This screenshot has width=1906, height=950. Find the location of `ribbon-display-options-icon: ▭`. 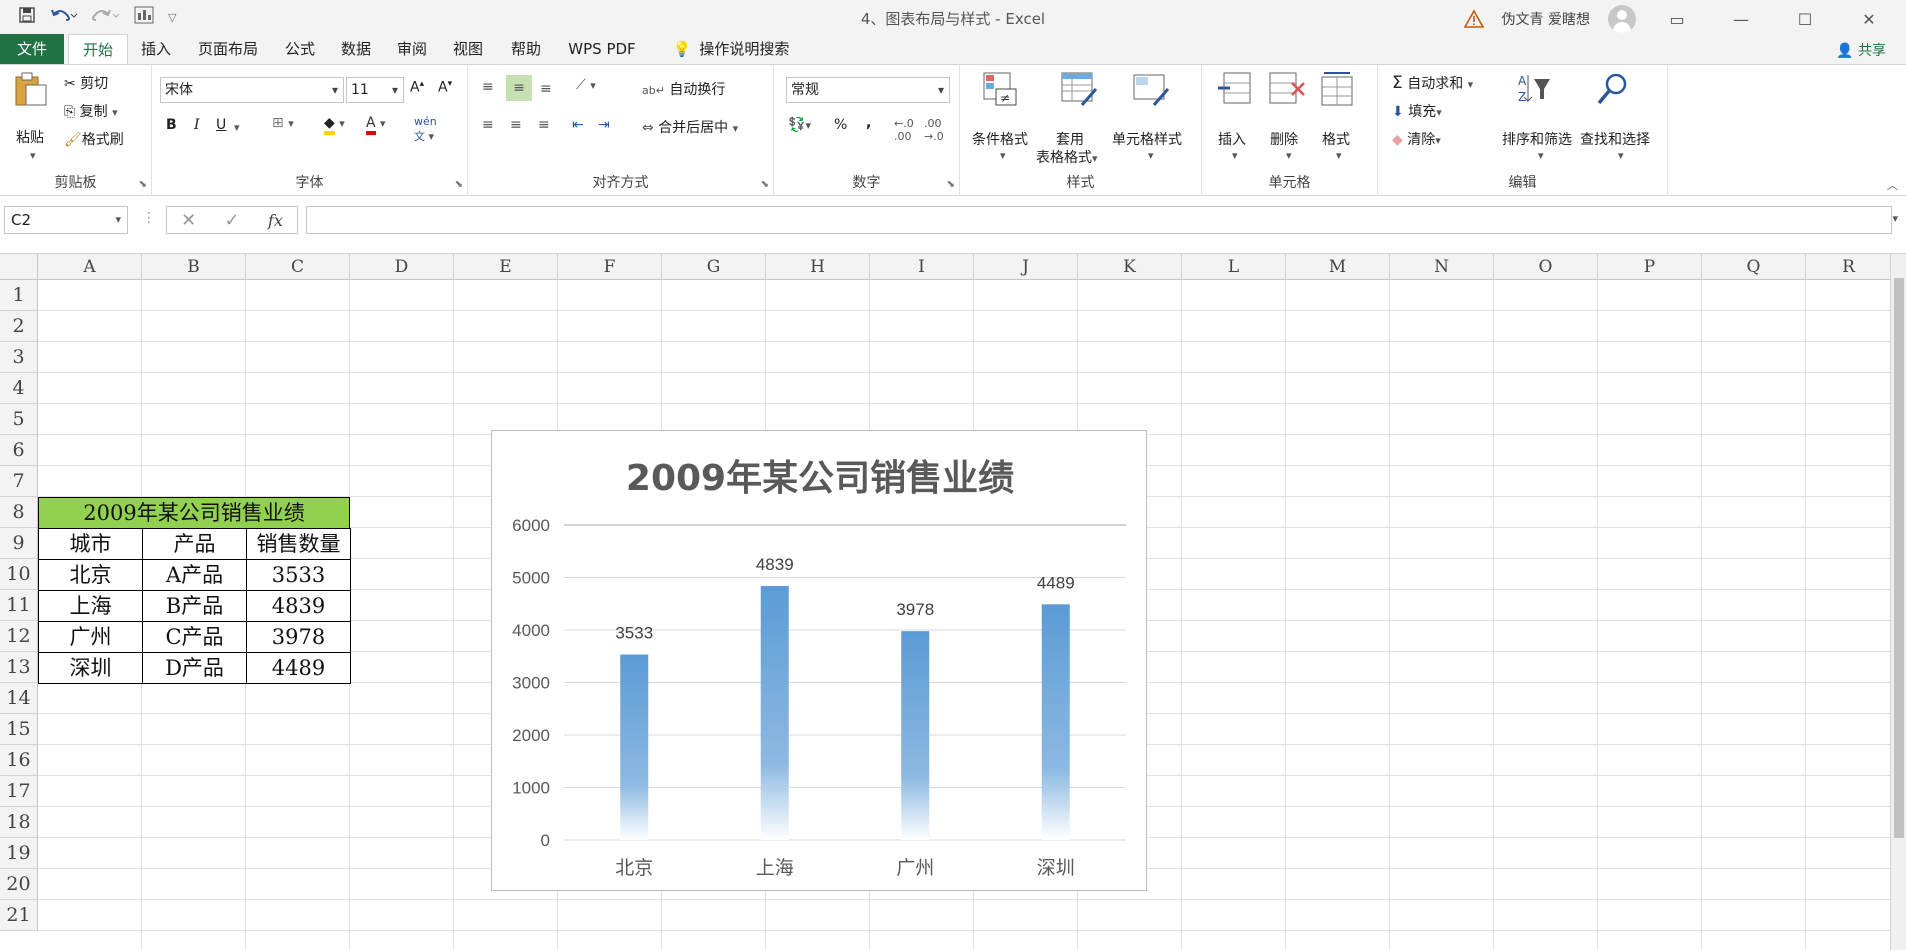

ribbon-display-options-icon: ▭ is located at coordinates (1677, 19).